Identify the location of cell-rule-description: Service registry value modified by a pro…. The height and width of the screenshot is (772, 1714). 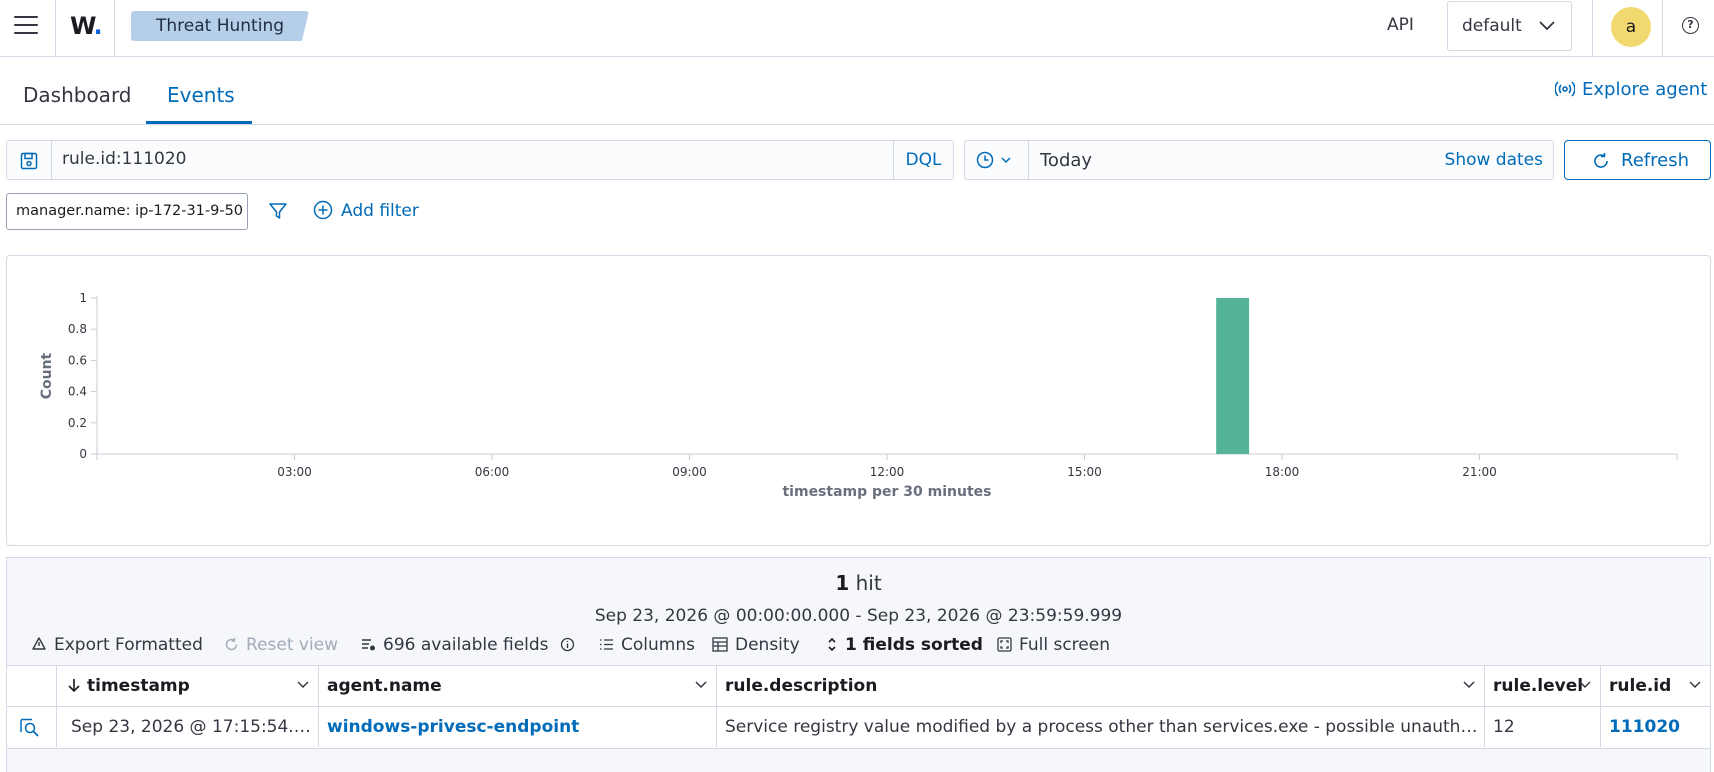
(1101, 727).